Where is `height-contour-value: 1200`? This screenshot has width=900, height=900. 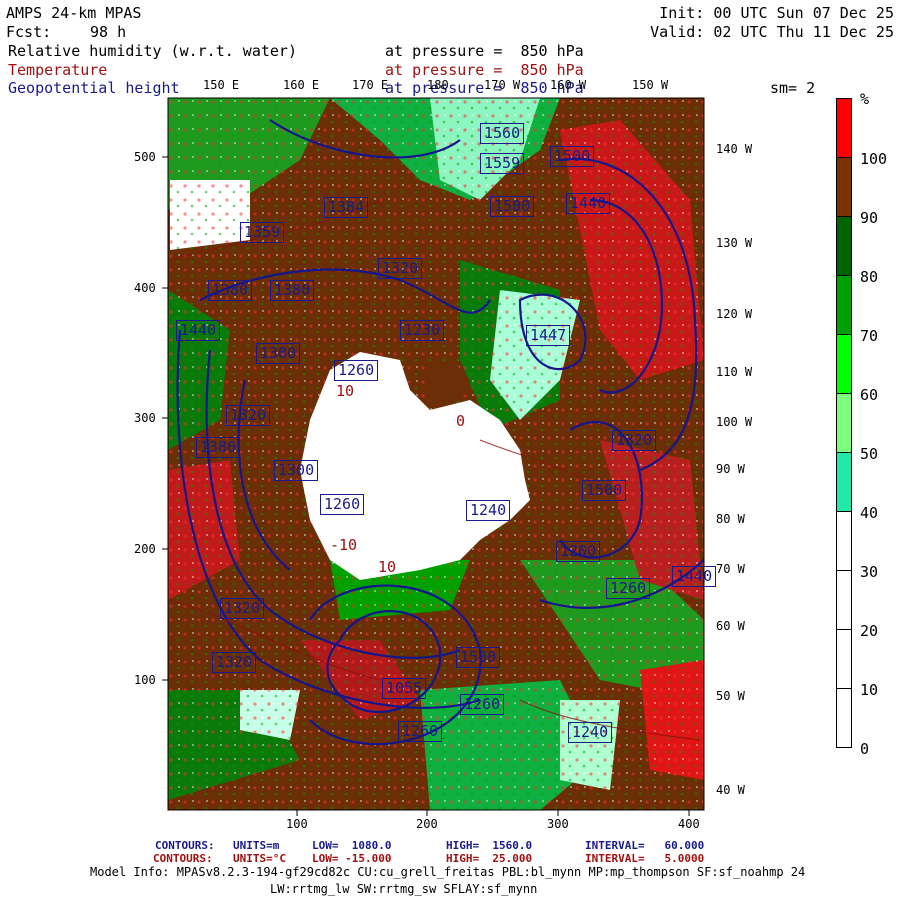 height-contour-value: 1200 is located at coordinates (578, 551).